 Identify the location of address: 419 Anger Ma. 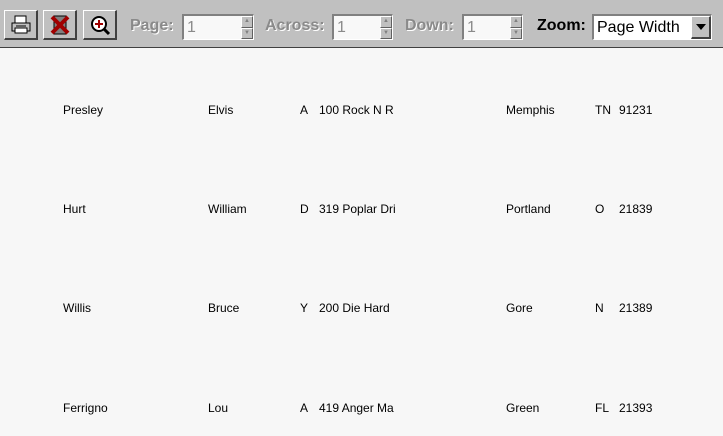
(356, 408).